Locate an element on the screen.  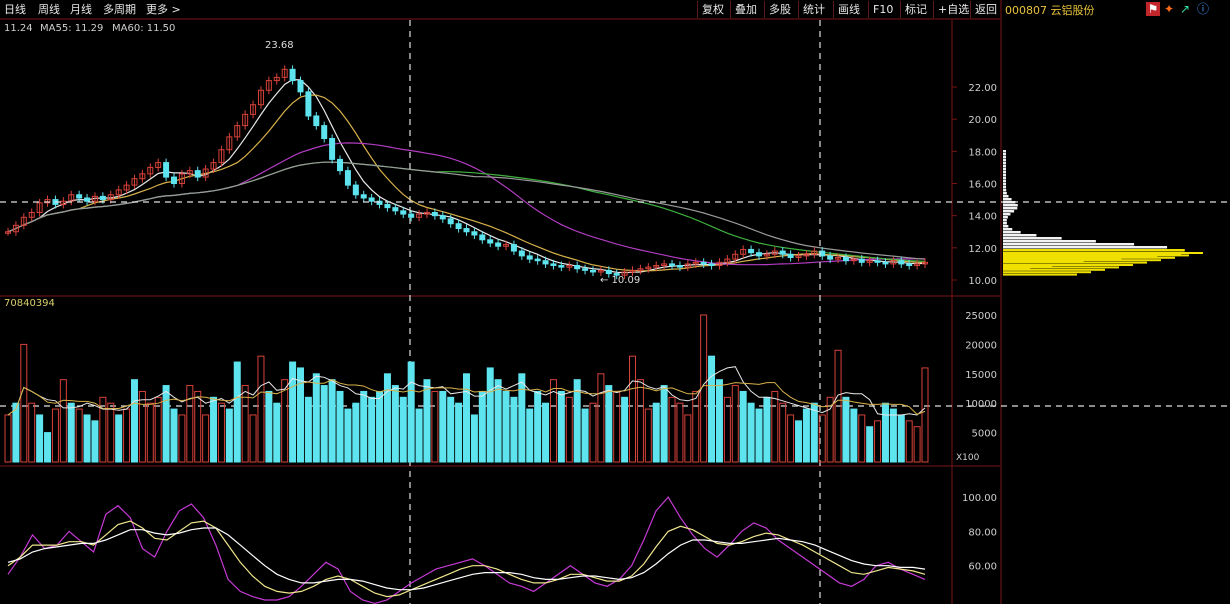
volume-axis-label: 10000 is located at coordinates (981, 404).